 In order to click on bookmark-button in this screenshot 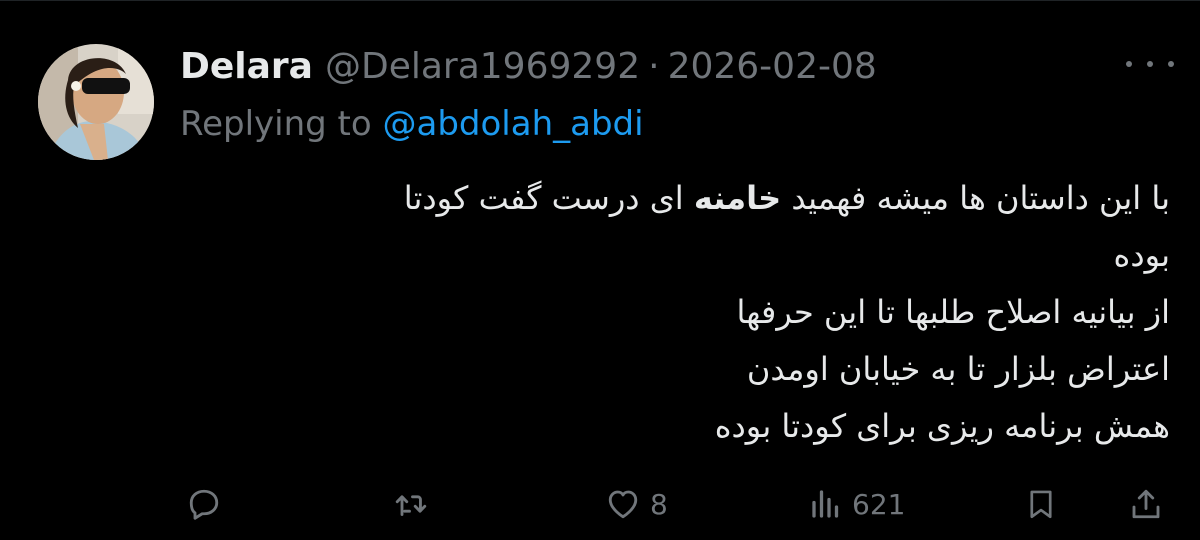, I will do `click(1041, 504)`.